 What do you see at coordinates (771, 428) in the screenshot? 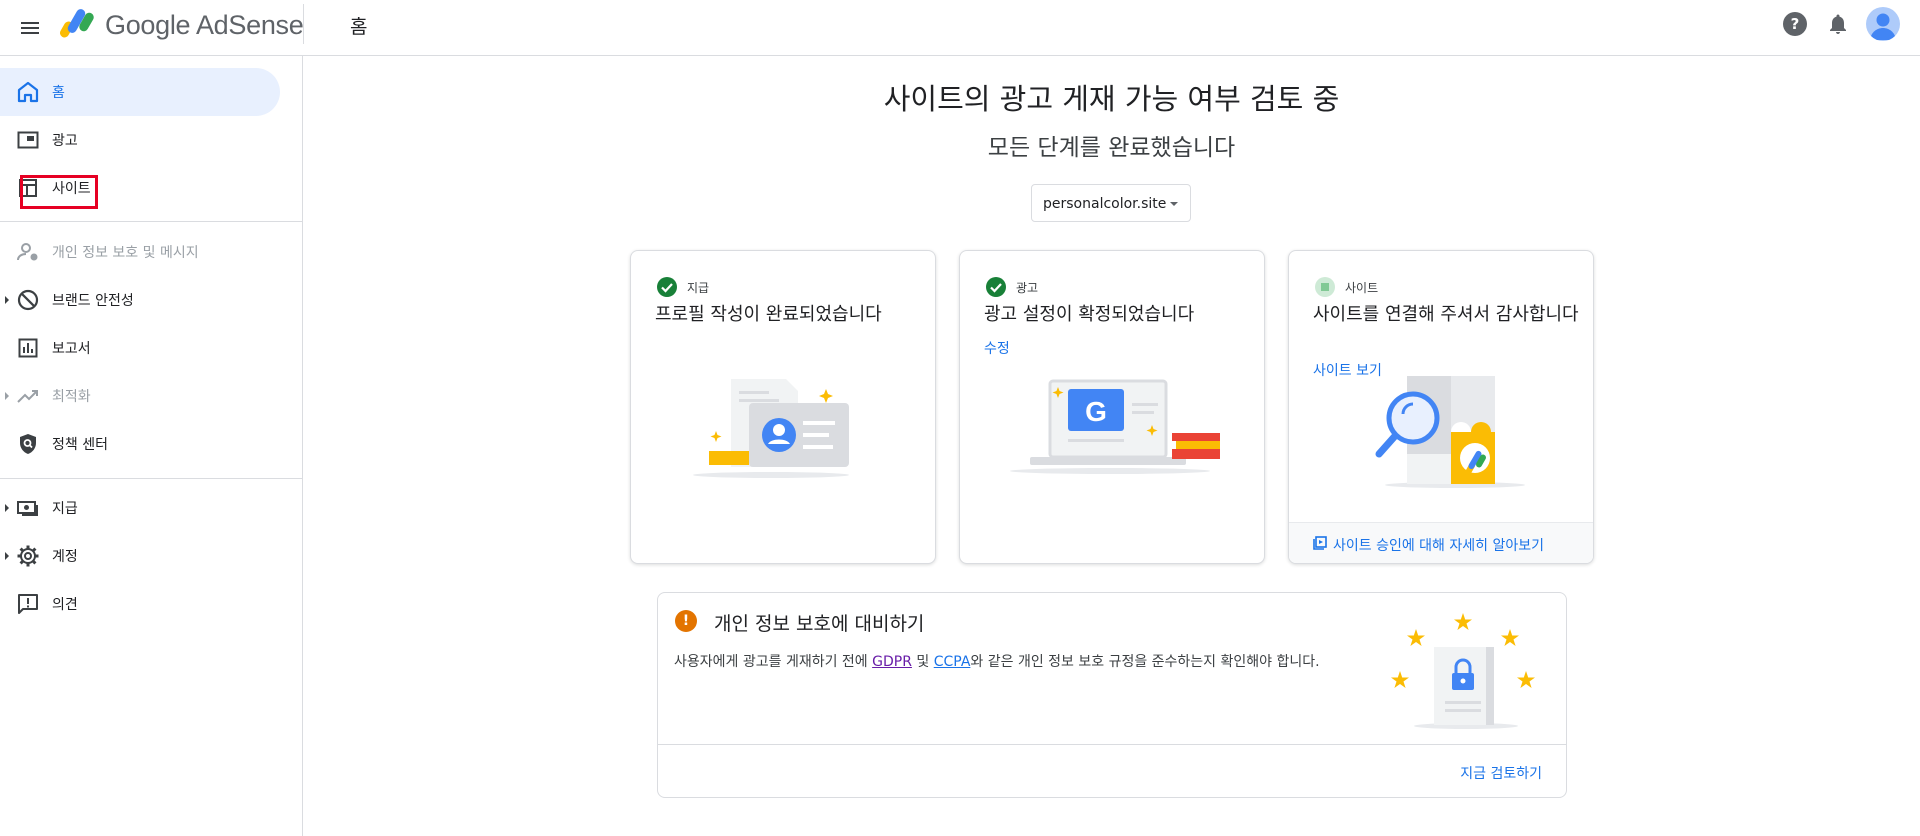
I see `profile-illustration` at bounding box center [771, 428].